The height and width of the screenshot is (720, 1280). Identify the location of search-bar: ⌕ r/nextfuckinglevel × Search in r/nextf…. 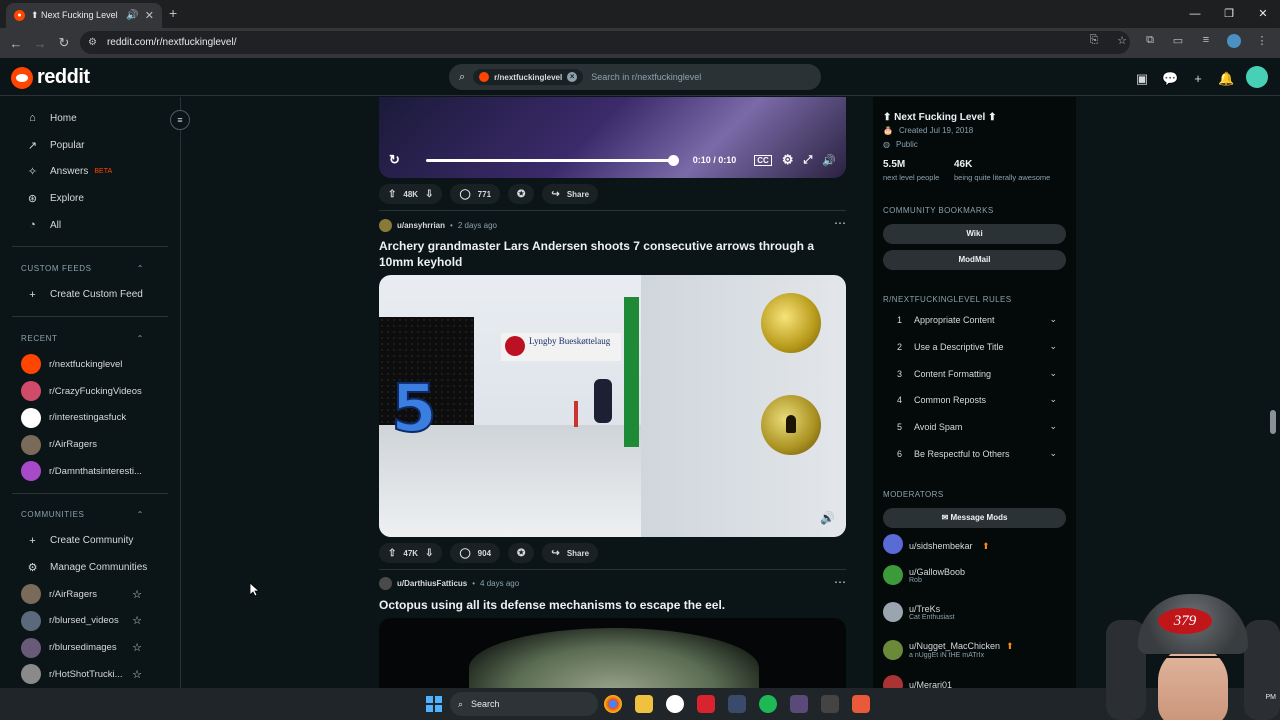
(635, 77).